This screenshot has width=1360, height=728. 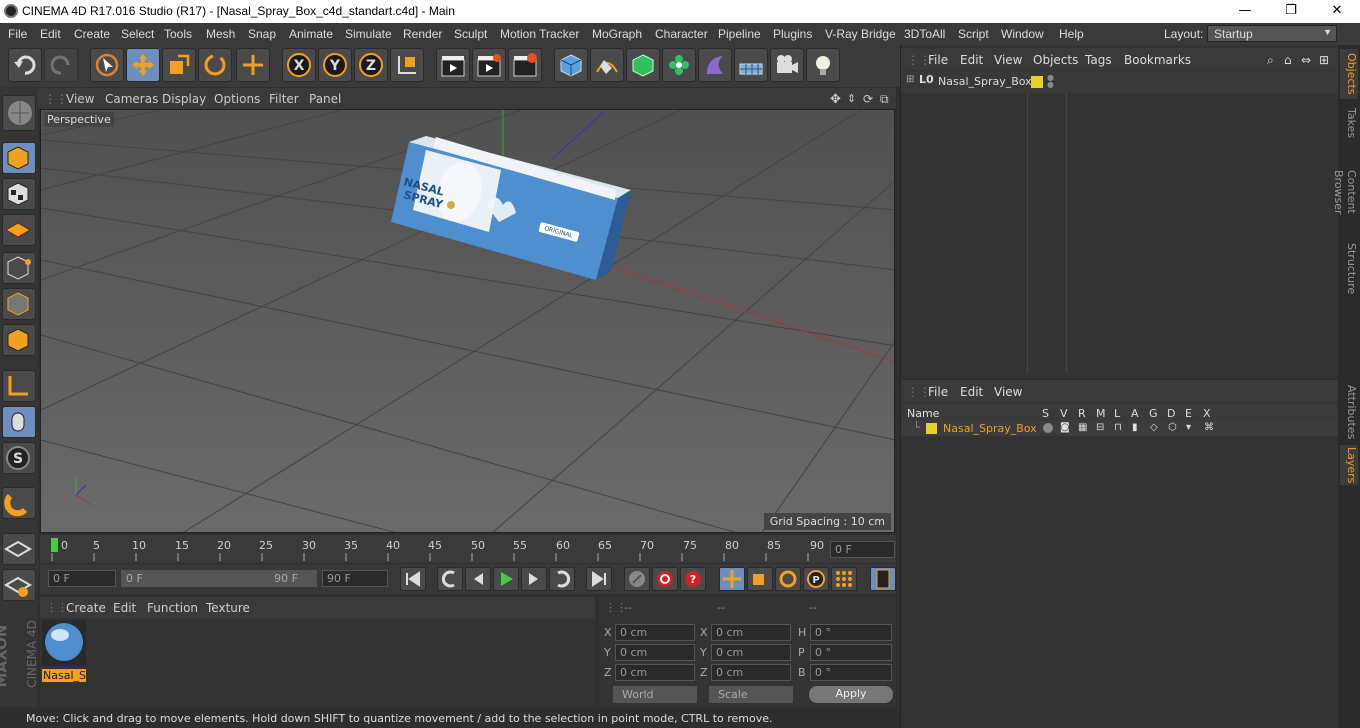 What do you see at coordinates (1082, 427) in the screenshot?
I see `render-toggle-icon: ▦` at bounding box center [1082, 427].